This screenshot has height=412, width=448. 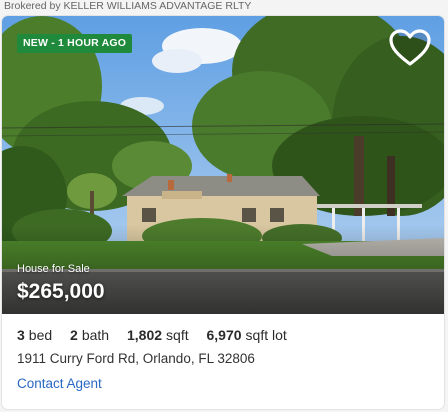 I want to click on stat-baths: 2 bath, so click(x=89, y=335).